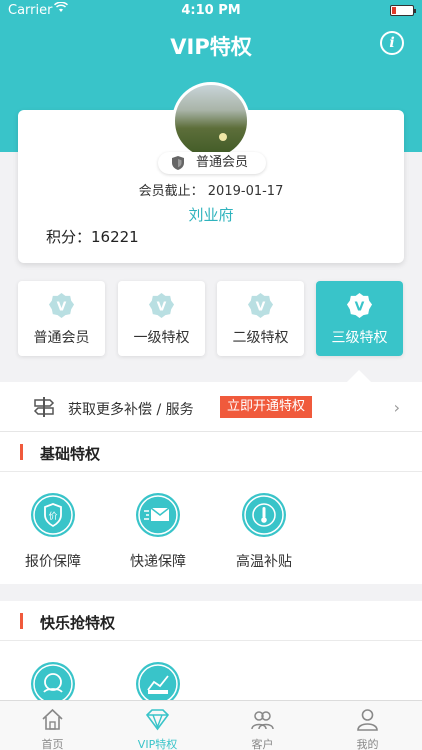  I want to click on avatar, so click(211, 121).